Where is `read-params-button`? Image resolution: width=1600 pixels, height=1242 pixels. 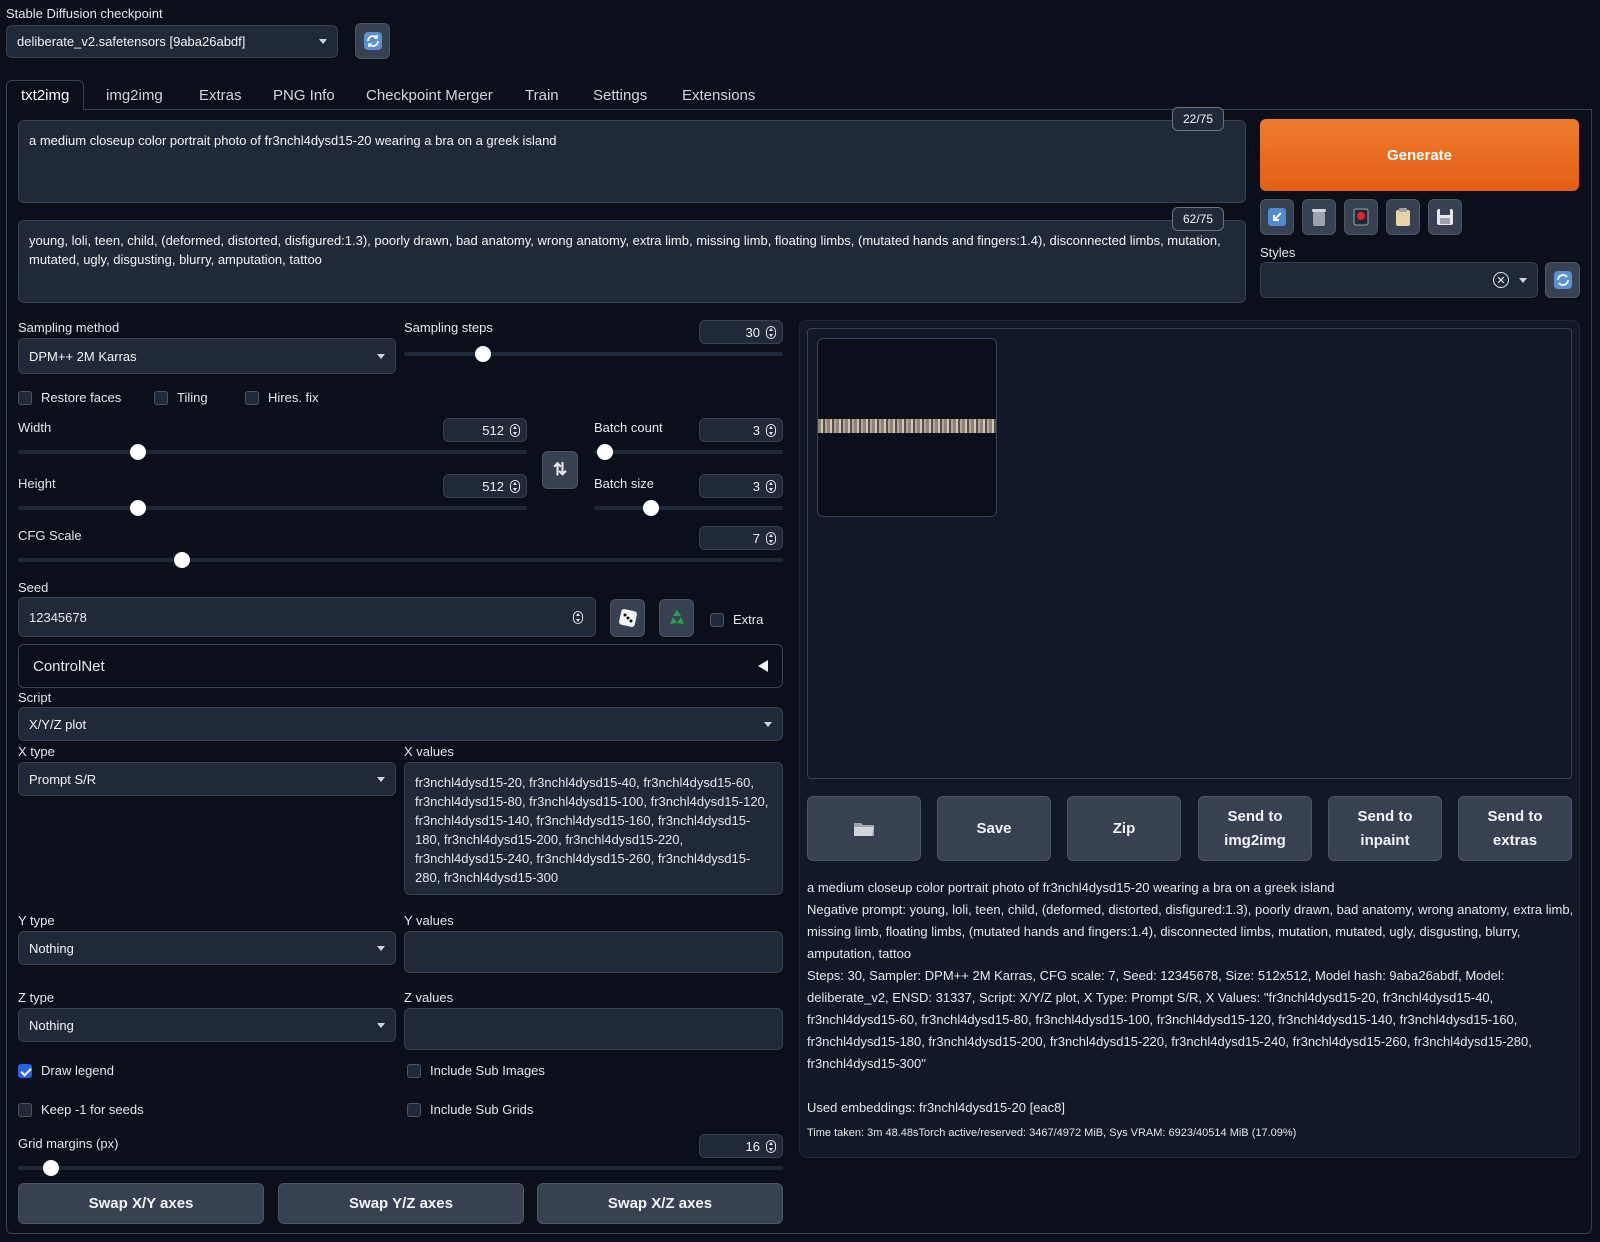 read-params-button is located at coordinates (1277, 217).